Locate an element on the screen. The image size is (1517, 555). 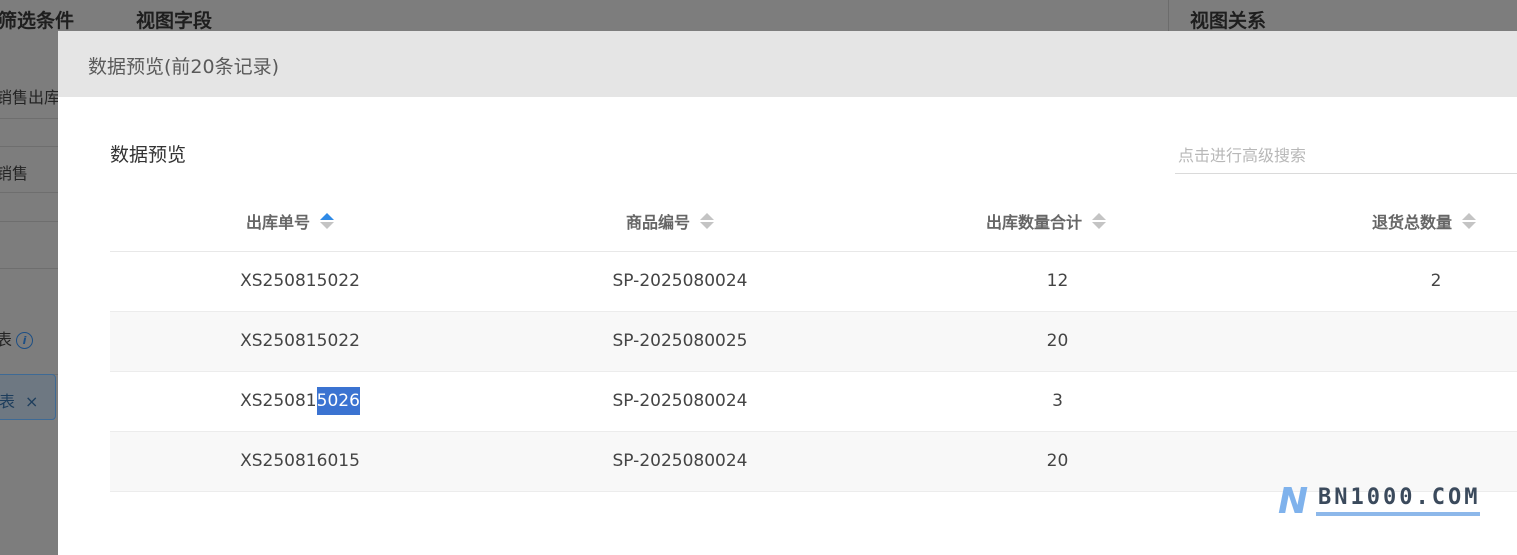
column-header-outbound-qty: 出库数量合计 is located at coordinates (1046, 221).